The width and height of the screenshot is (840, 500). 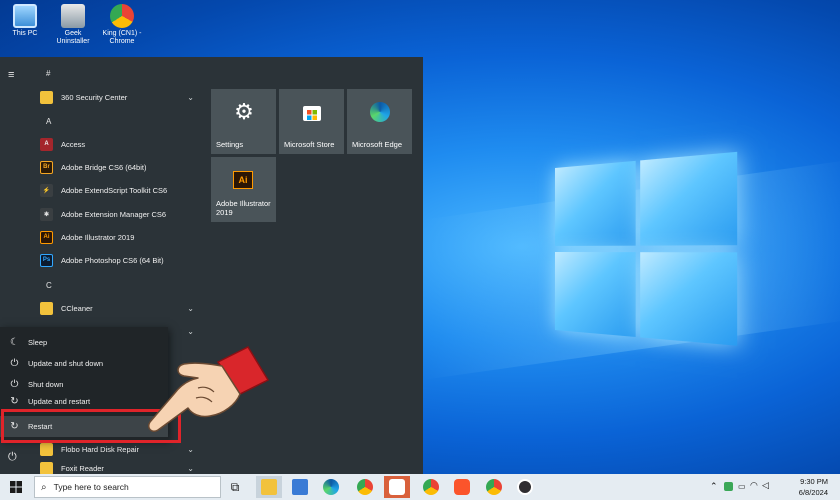 What do you see at coordinates (46, 260) in the screenshot?
I see `photoshop-icon: Ps` at bounding box center [46, 260].